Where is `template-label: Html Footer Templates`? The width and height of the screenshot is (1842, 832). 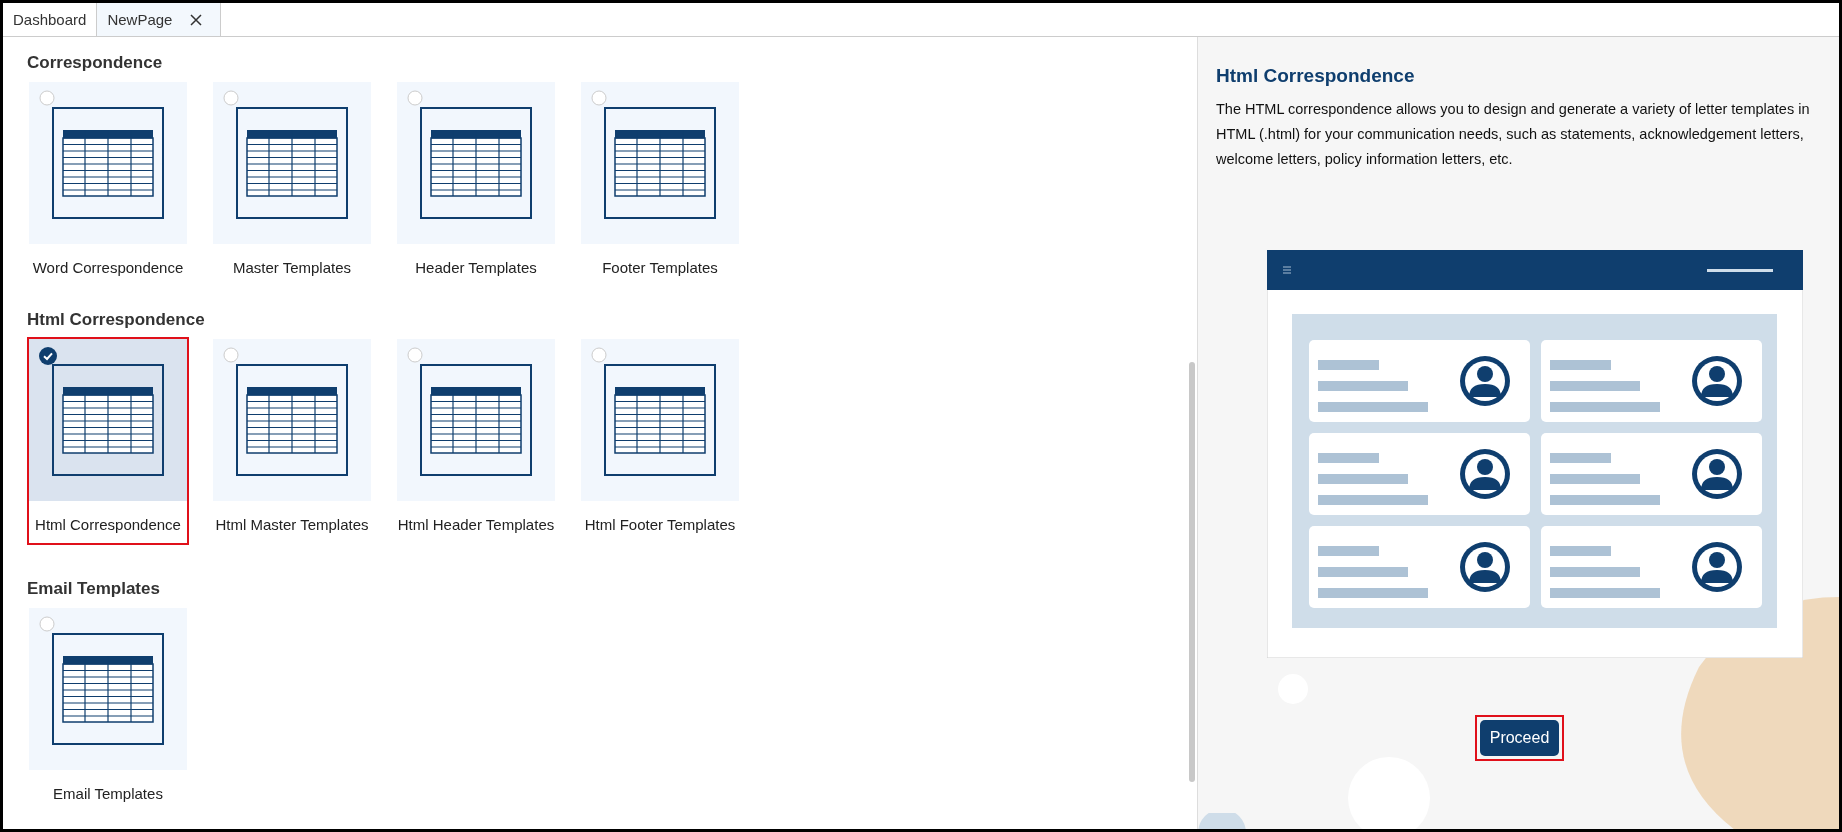
template-label: Html Footer Templates is located at coordinates (660, 525).